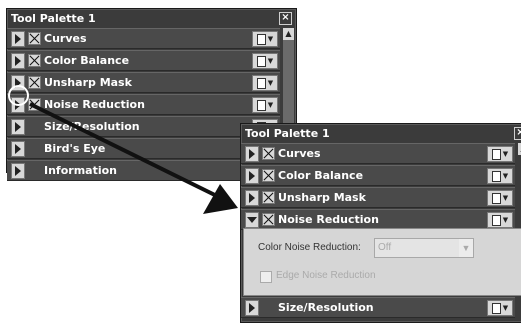 This screenshot has width=521, height=323. I want to click on palette-row-color-balance: Color Balance ▼, so click(378, 175).